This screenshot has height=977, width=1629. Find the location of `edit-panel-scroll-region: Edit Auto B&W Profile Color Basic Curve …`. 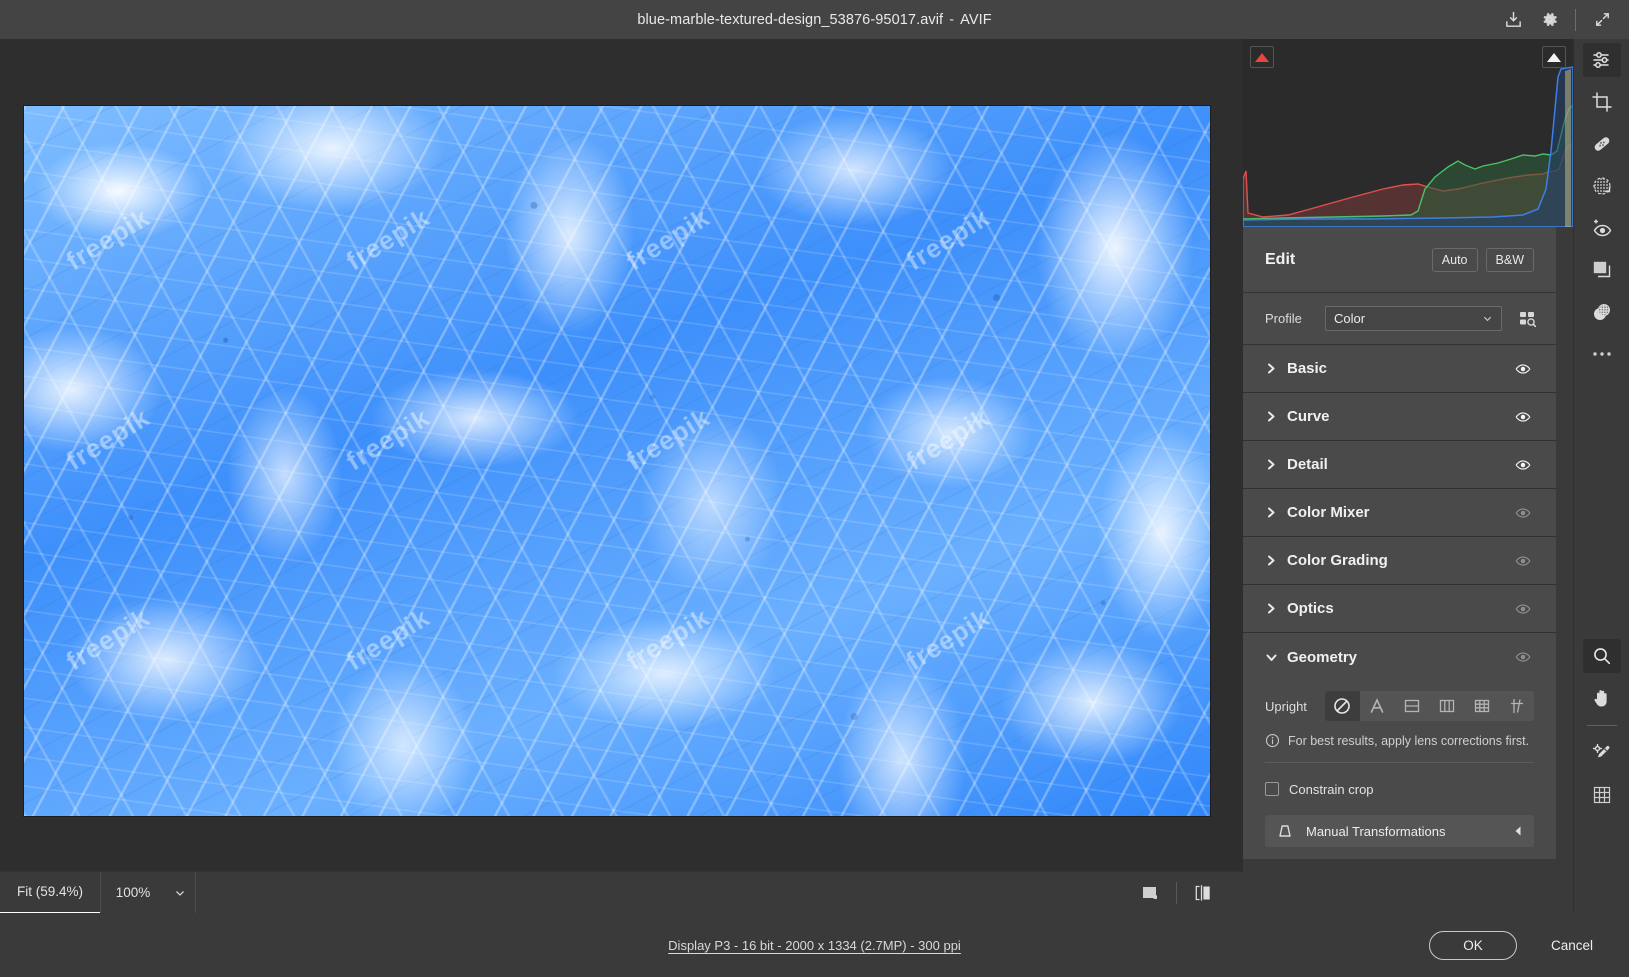

edit-panel-scroll-region: Edit Auto B&W Profile Color Basic Curve … is located at coordinates (1399, 549).